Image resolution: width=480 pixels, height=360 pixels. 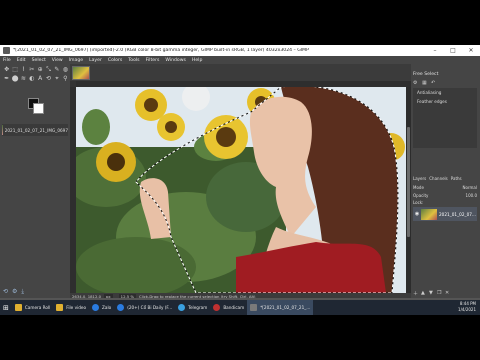 I want to click on fill-tool-icon: ◍, so click(x=65, y=69).